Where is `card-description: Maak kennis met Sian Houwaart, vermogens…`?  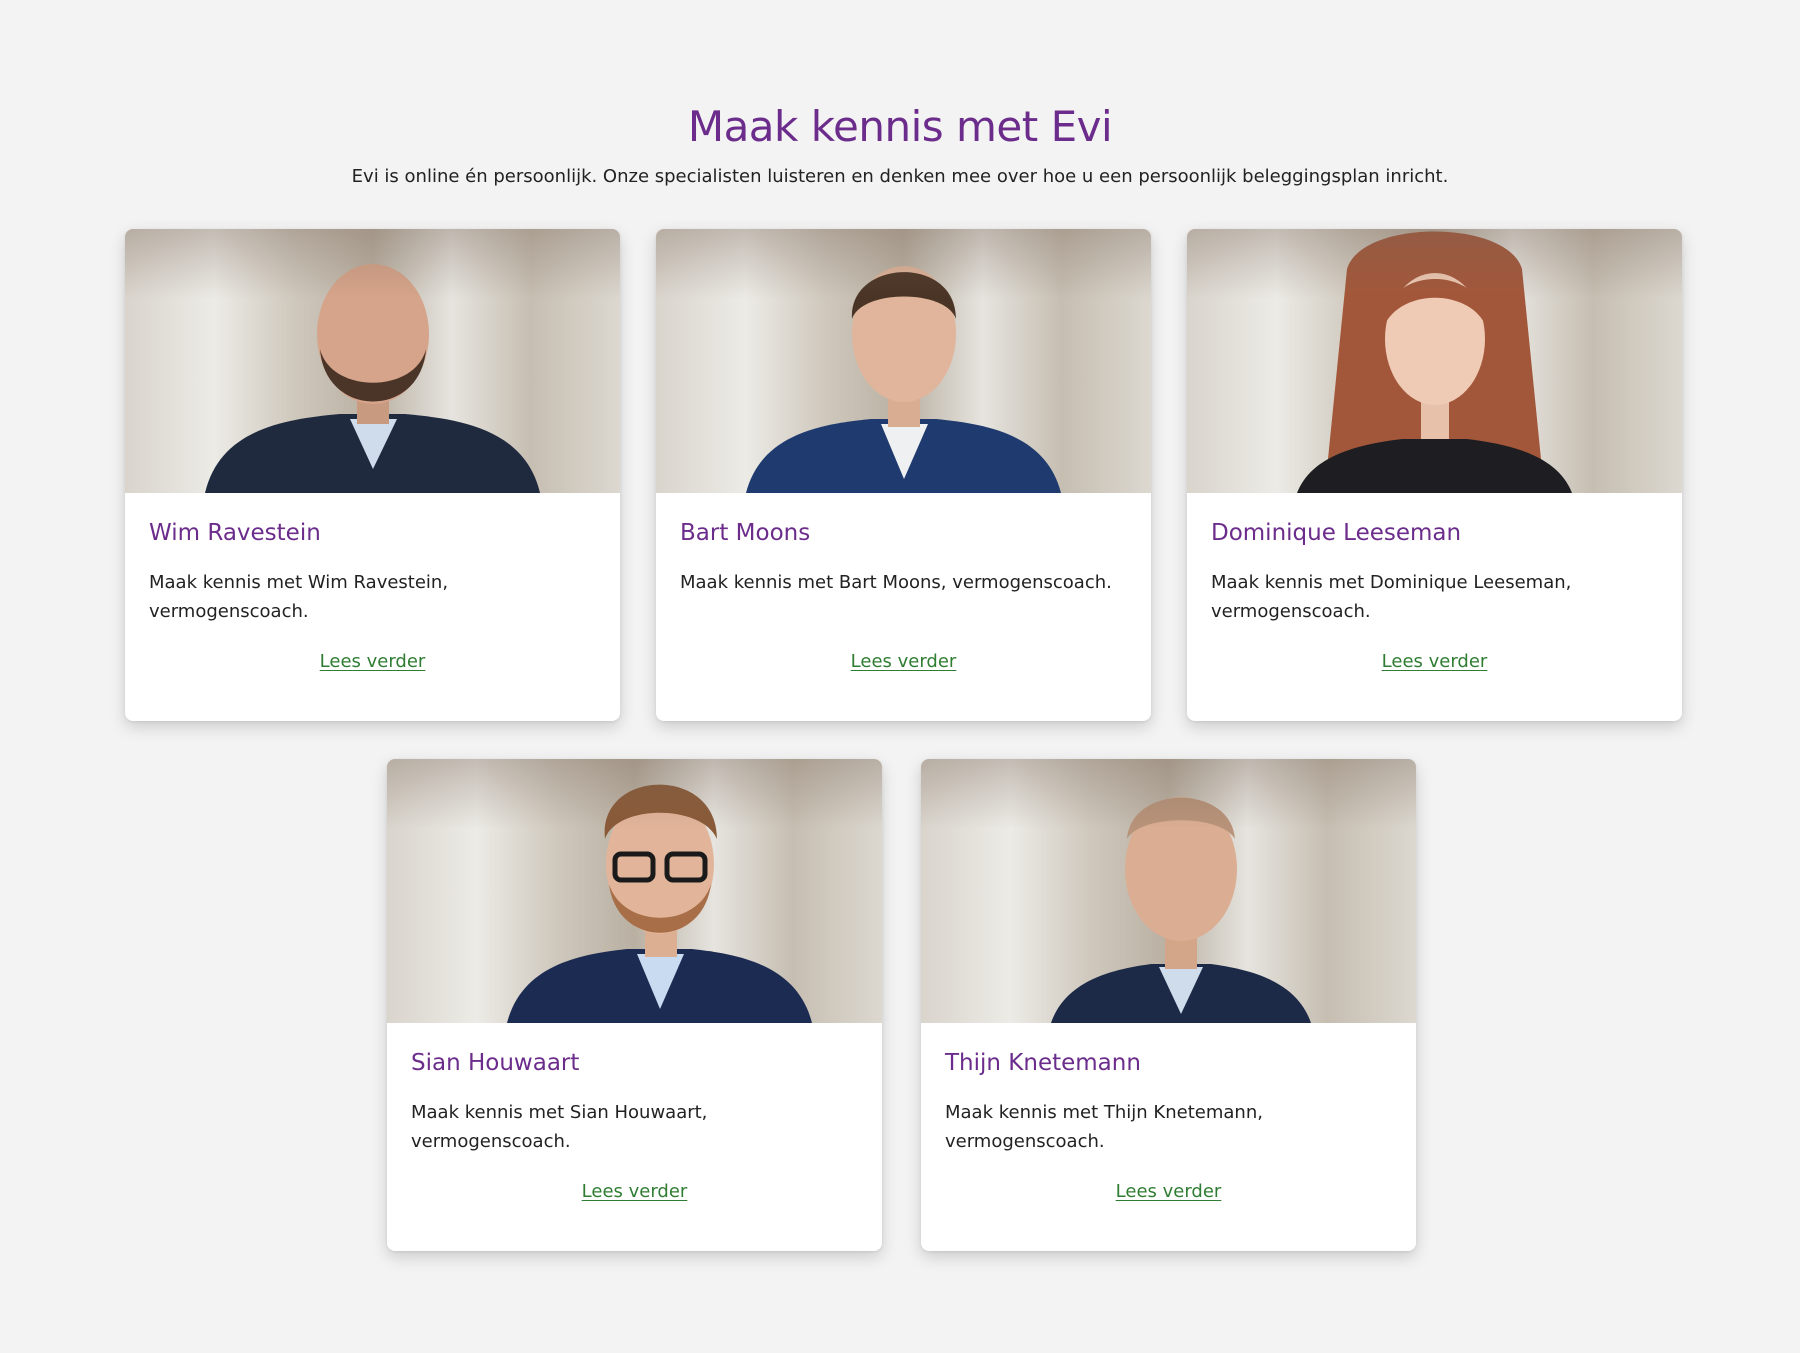
card-description: Maak kennis met Sian Houwaart, vermogens… is located at coordinates (559, 1127).